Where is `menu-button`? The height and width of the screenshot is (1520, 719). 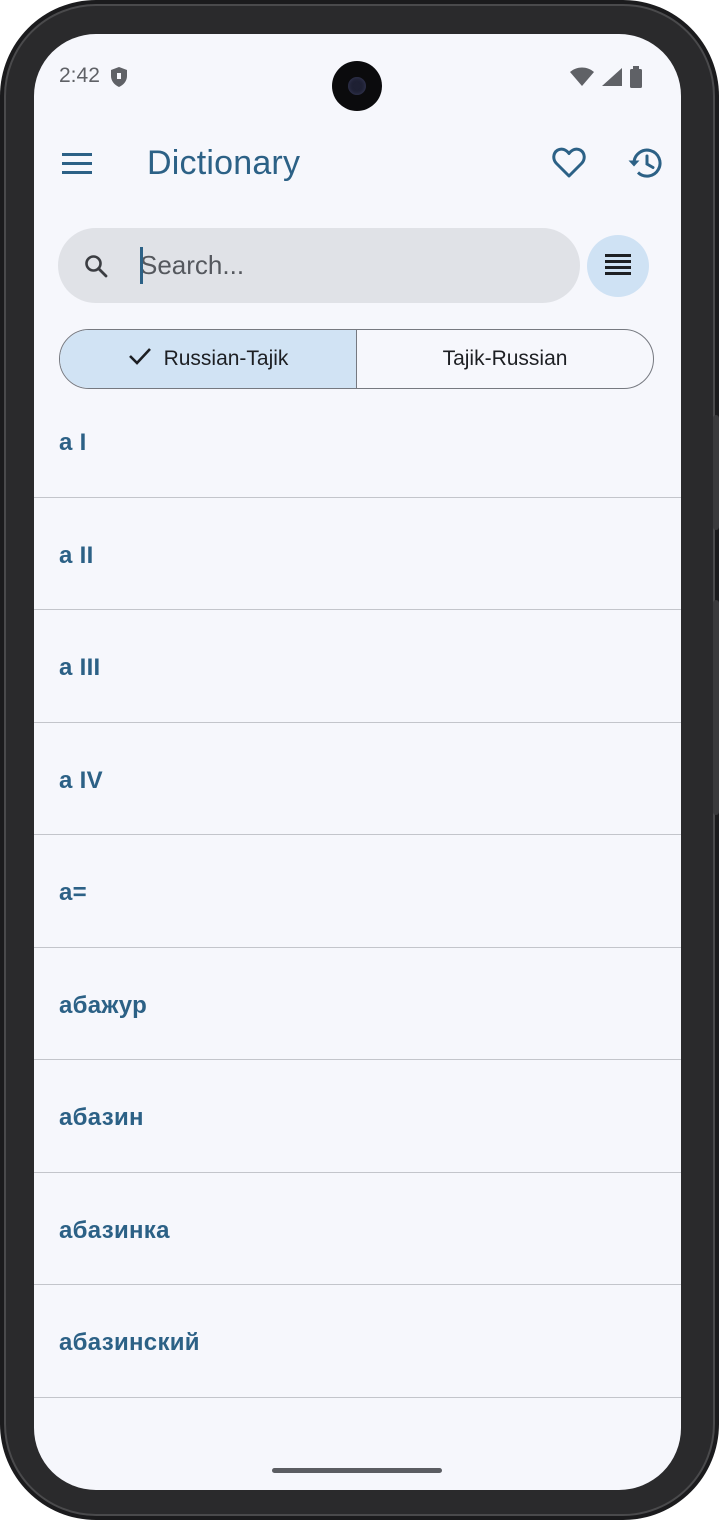 menu-button is located at coordinates (77, 165).